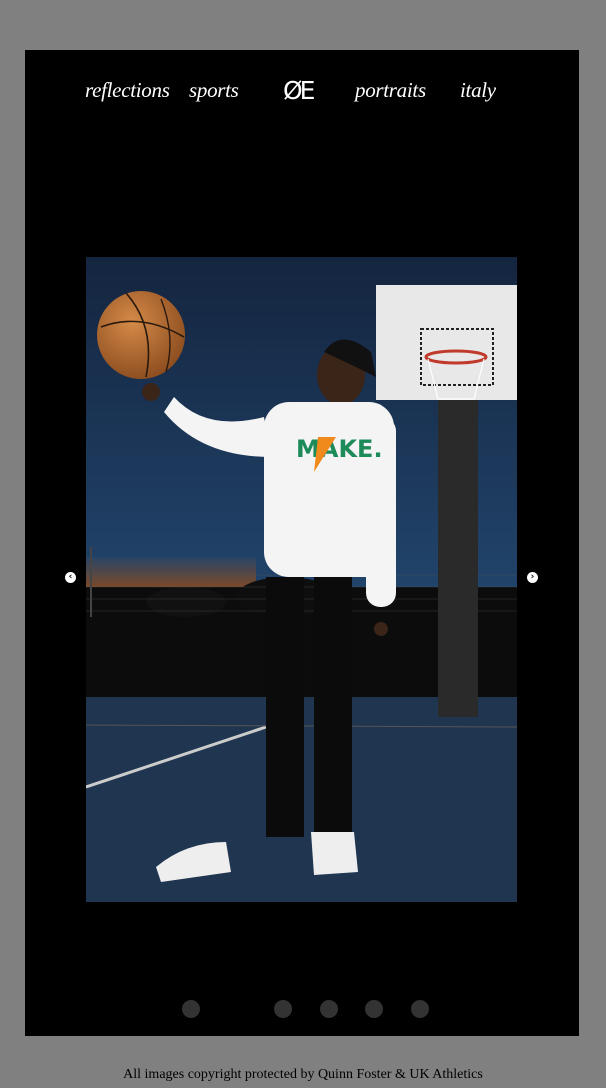  I want to click on nav-item-italy: italy, so click(478, 90).